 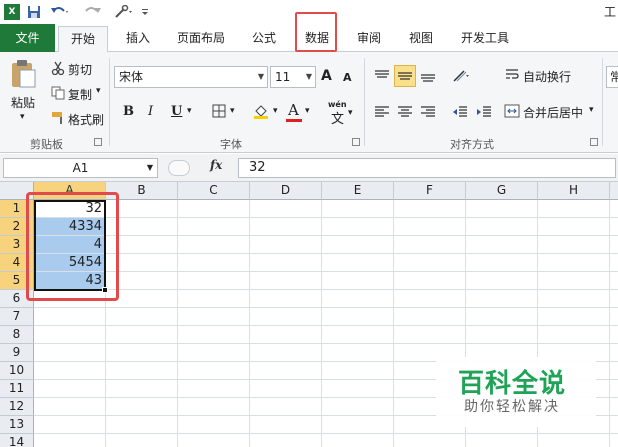 I want to click on excel-app-icon: X, so click(x=12, y=12).